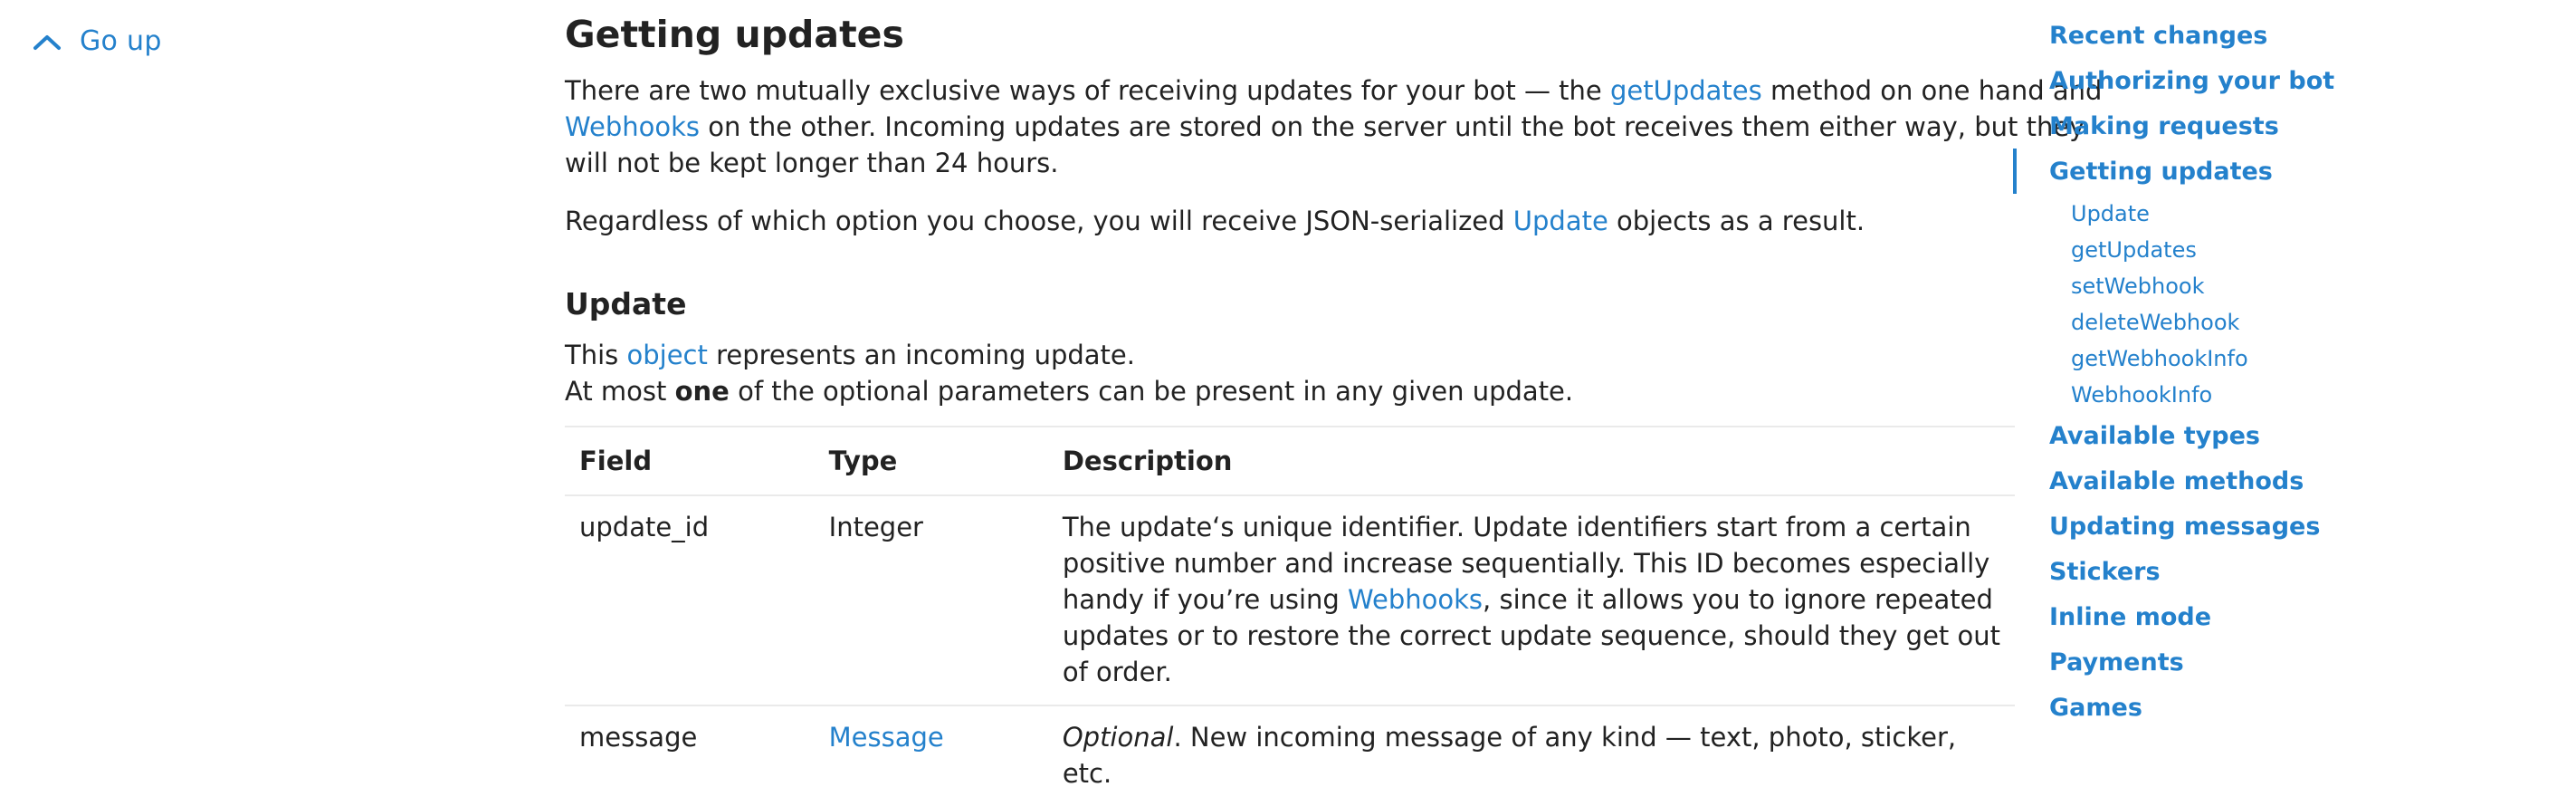  I want to click on go-up-link: Go up, so click(97, 41).